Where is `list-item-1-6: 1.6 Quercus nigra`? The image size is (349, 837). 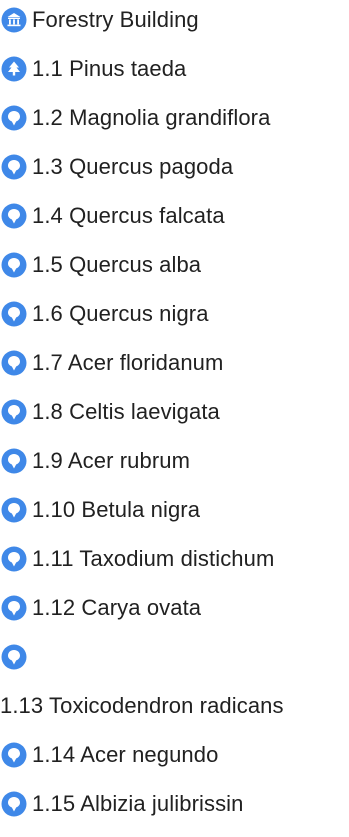 list-item-1-6: 1.6 Quercus nigra is located at coordinates (104, 314).